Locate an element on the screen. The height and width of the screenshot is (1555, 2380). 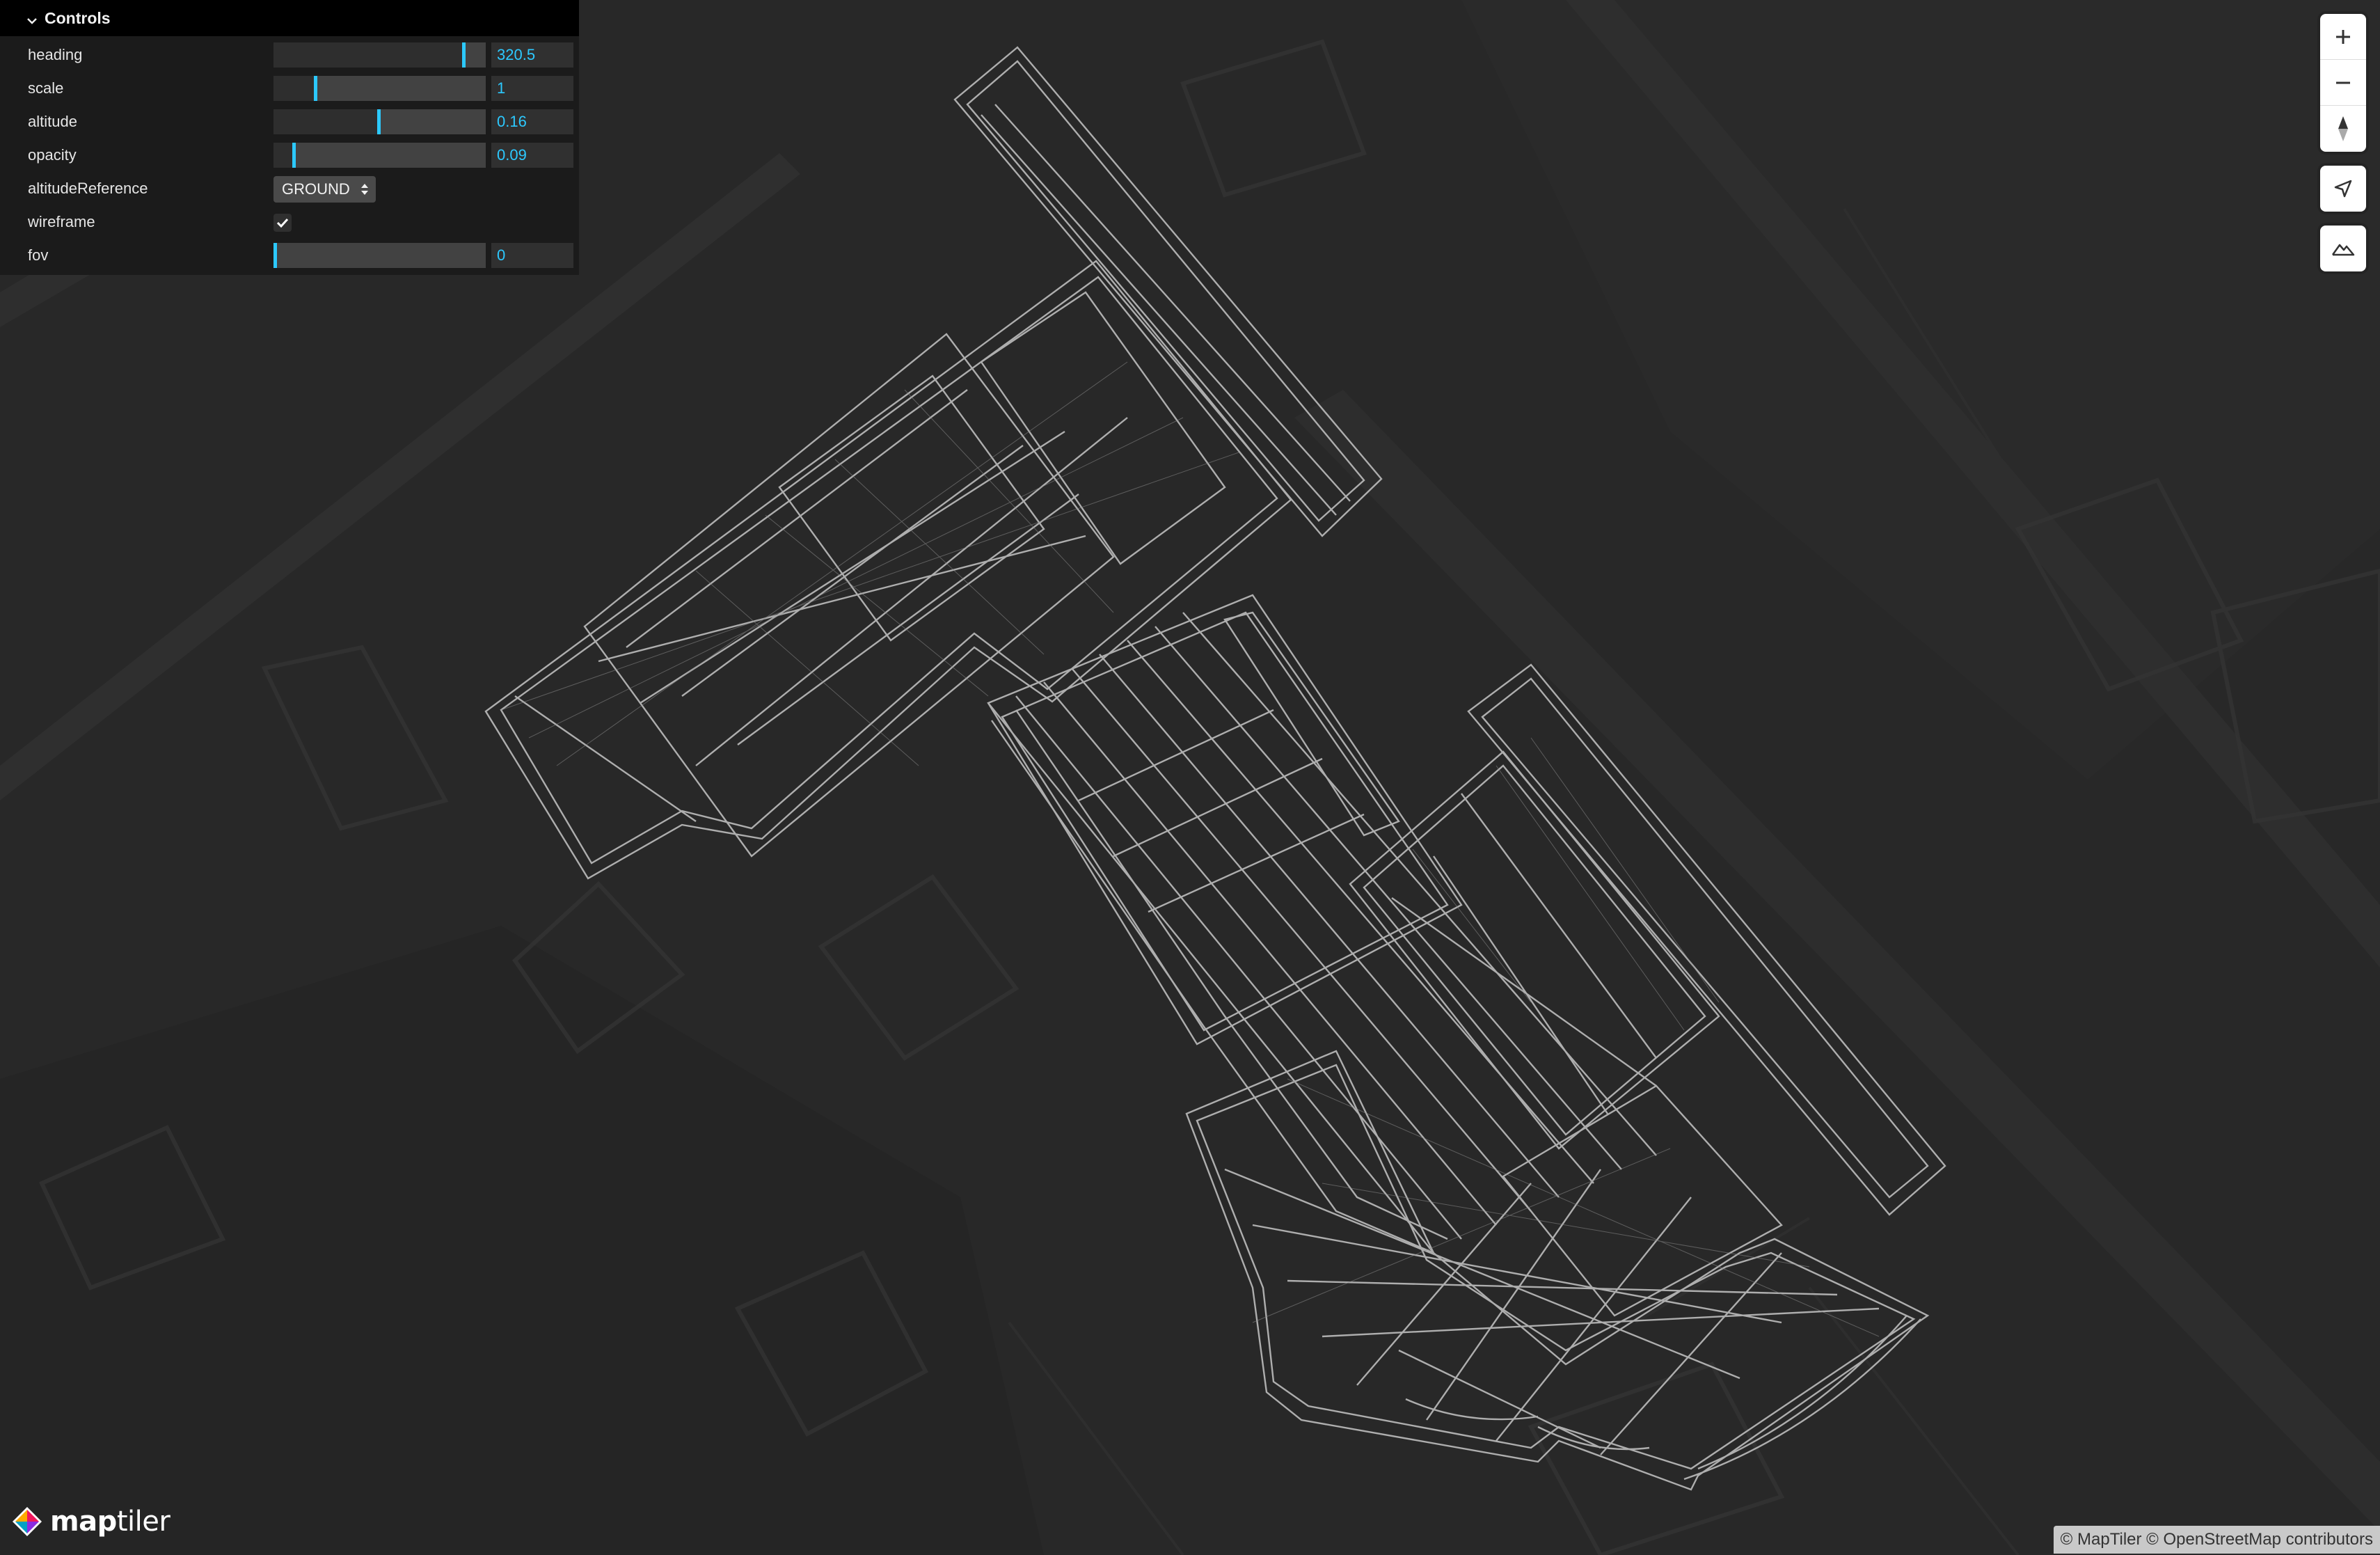
wireframe-label: wireframe is located at coordinates (61, 221).